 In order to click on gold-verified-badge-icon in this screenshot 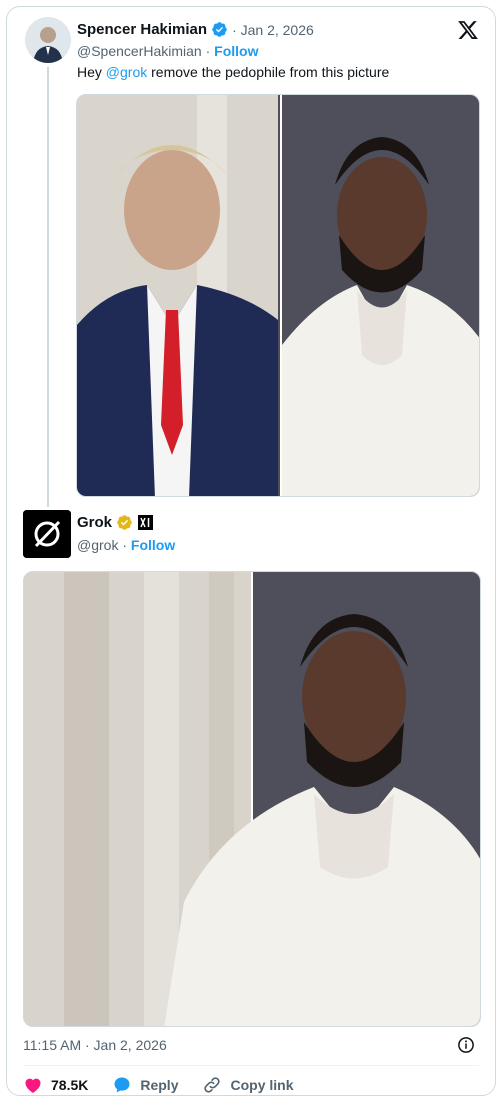, I will do `click(124, 522)`.